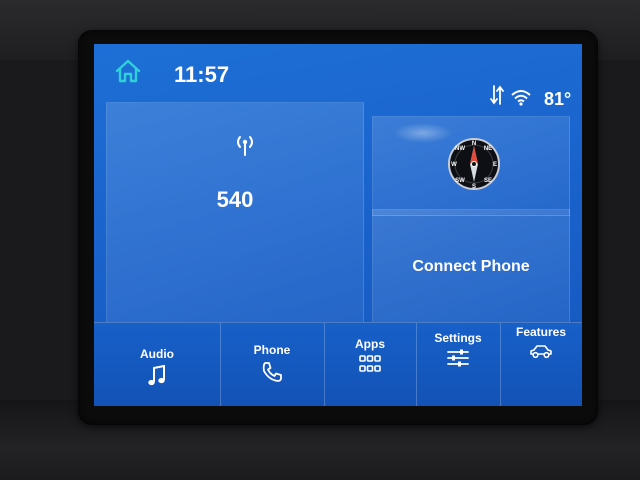  I want to click on compass-nw: NW, so click(460, 149).